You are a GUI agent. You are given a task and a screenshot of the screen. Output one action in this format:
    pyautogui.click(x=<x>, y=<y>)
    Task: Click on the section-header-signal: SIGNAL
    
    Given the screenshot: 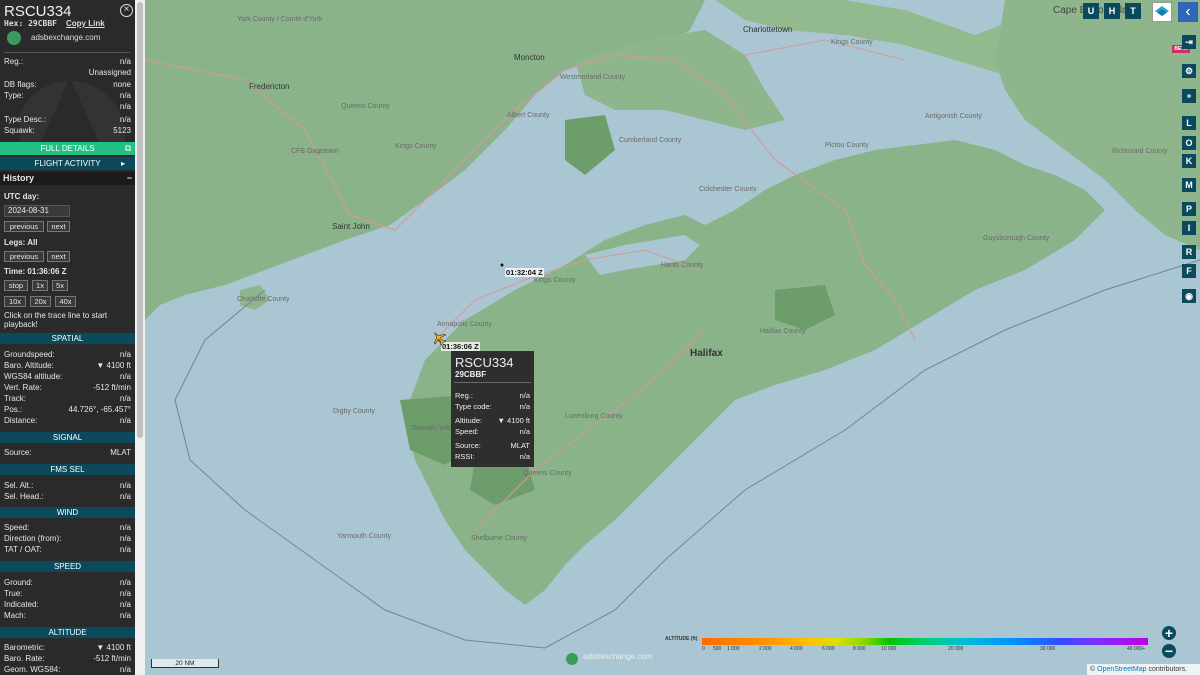 What is the action you would take?
    pyautogui.click(x=67, y=437)
    